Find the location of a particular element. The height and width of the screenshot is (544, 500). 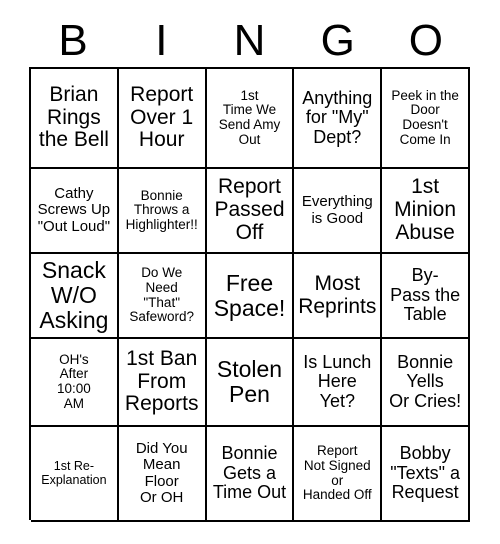

bingo-cell-b2: Cathy Screws Up "Out Loud" is located at coordinates (75, 211).